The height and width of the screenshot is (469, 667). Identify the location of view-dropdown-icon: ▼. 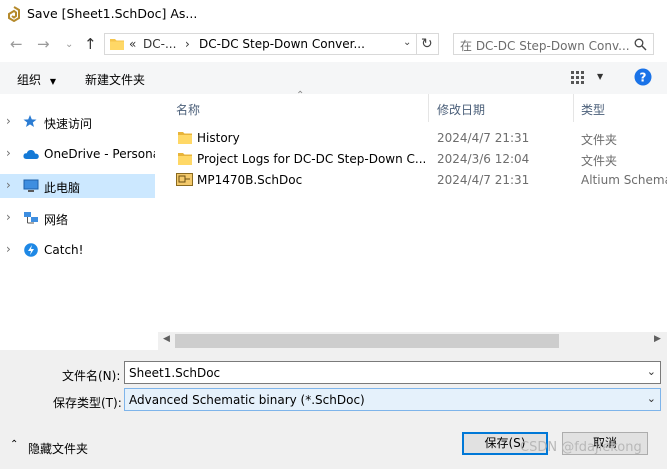
(600, 76).